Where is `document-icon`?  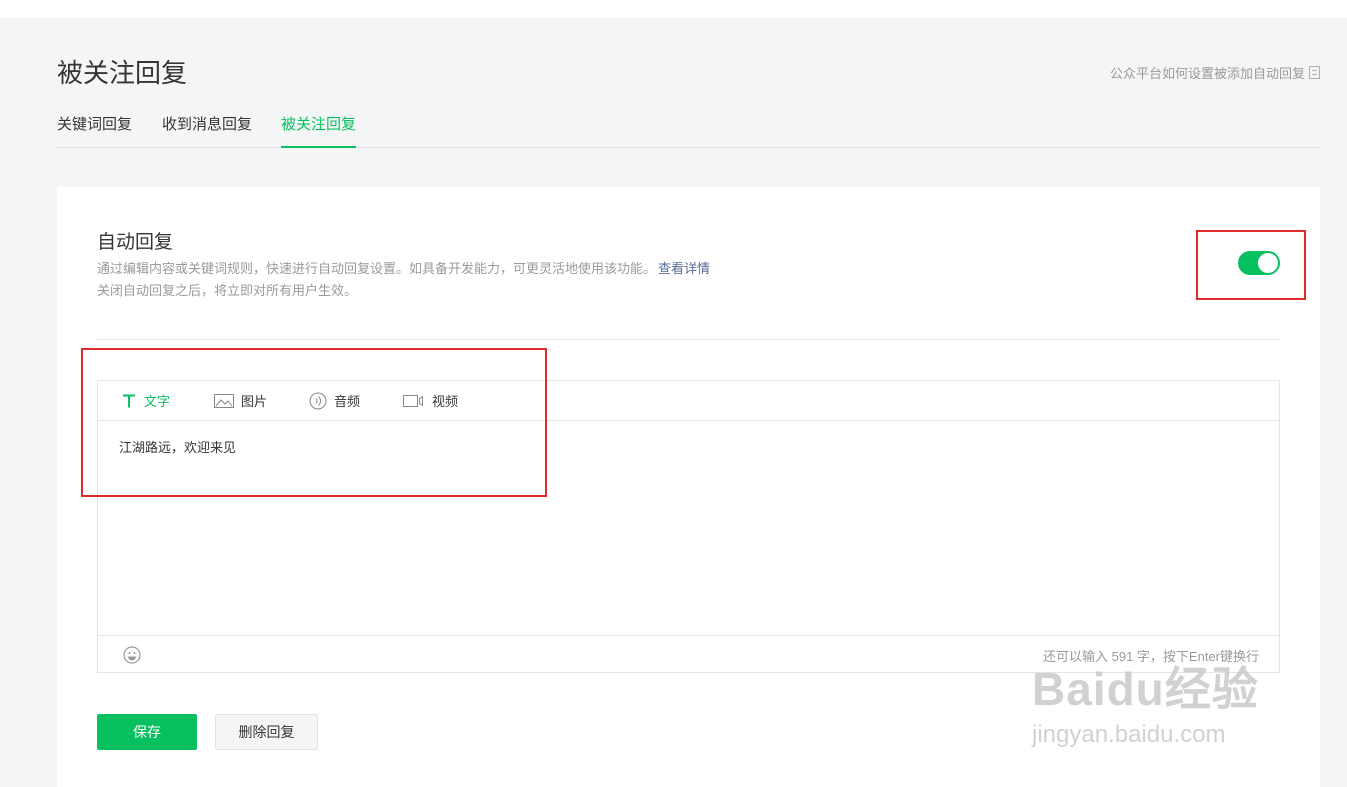 document-icon is located at coordinates (1314, 72).